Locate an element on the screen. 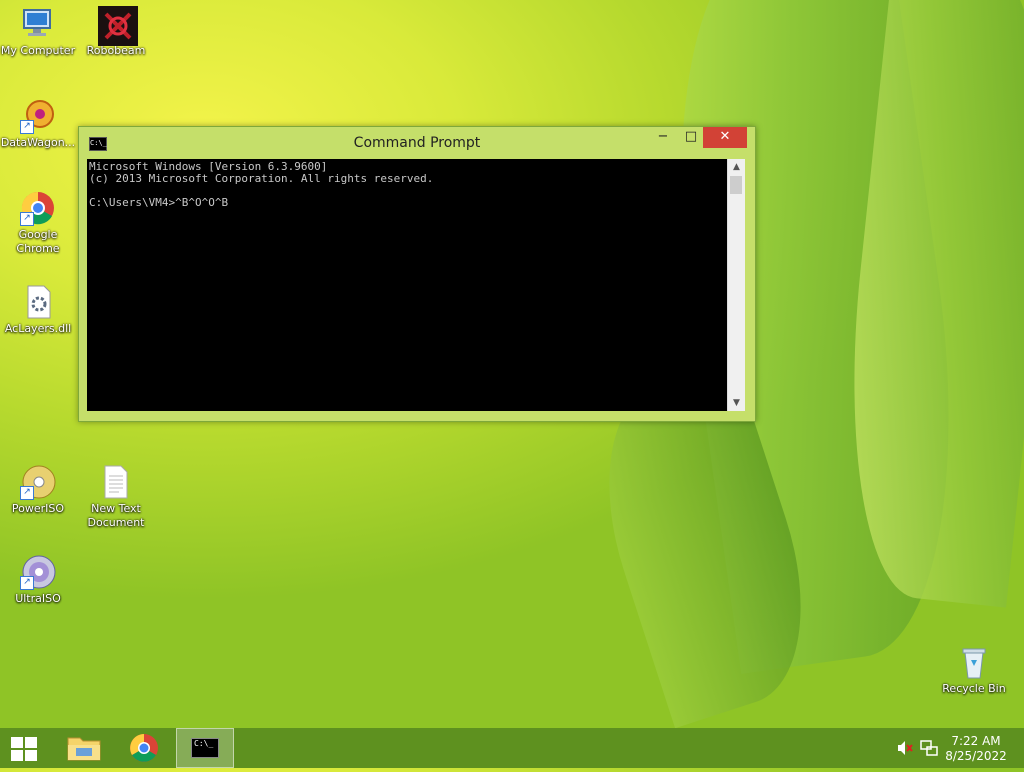  close-button: ✕ is located at coordinates (725, 137).